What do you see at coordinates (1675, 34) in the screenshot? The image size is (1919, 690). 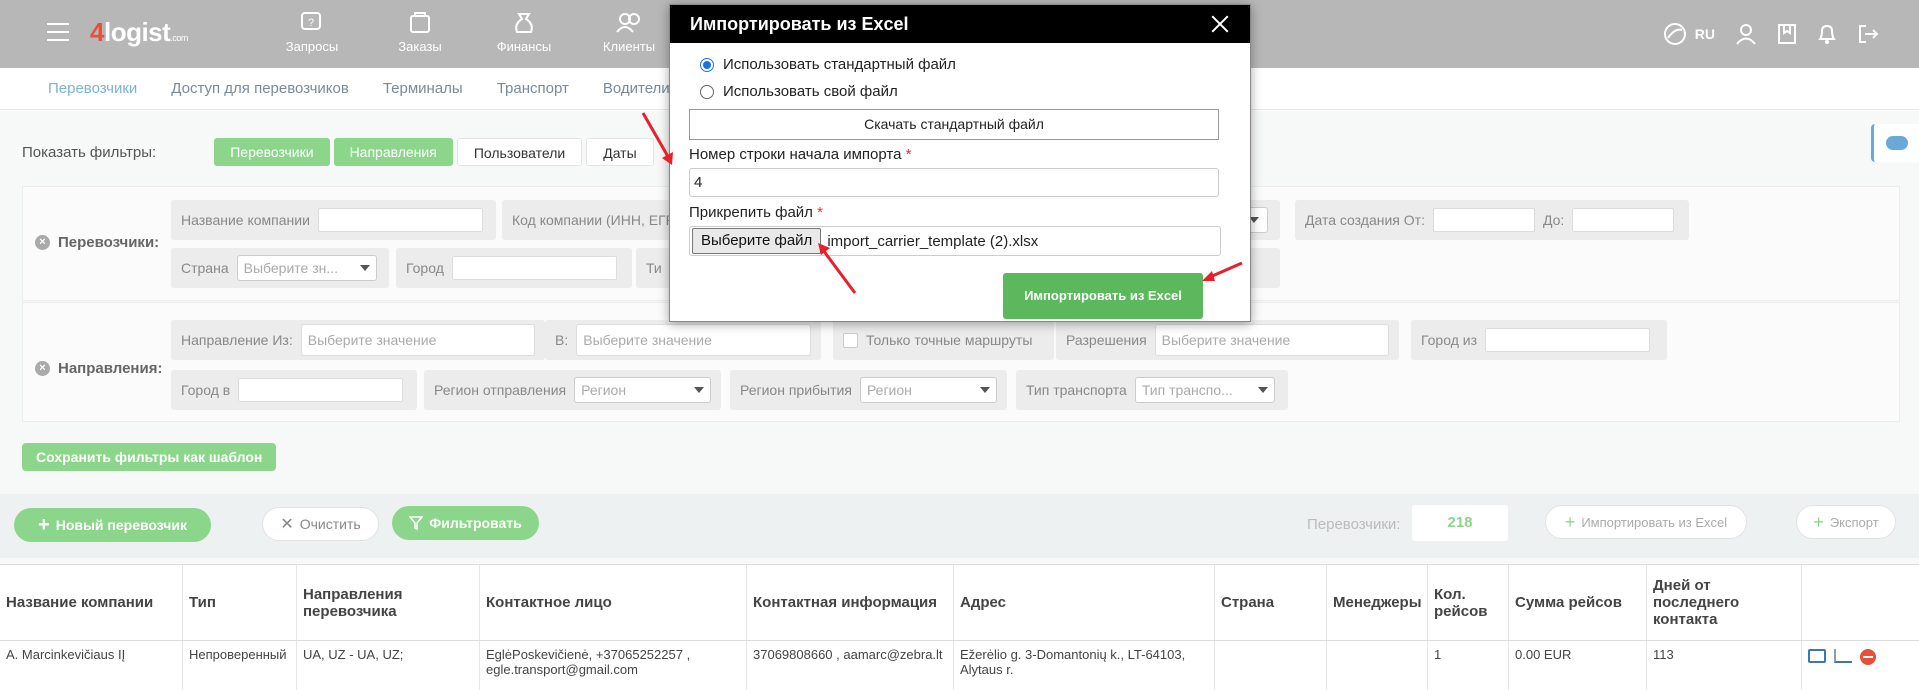 I see `globe-icon` at bounding box center [1675, 34].